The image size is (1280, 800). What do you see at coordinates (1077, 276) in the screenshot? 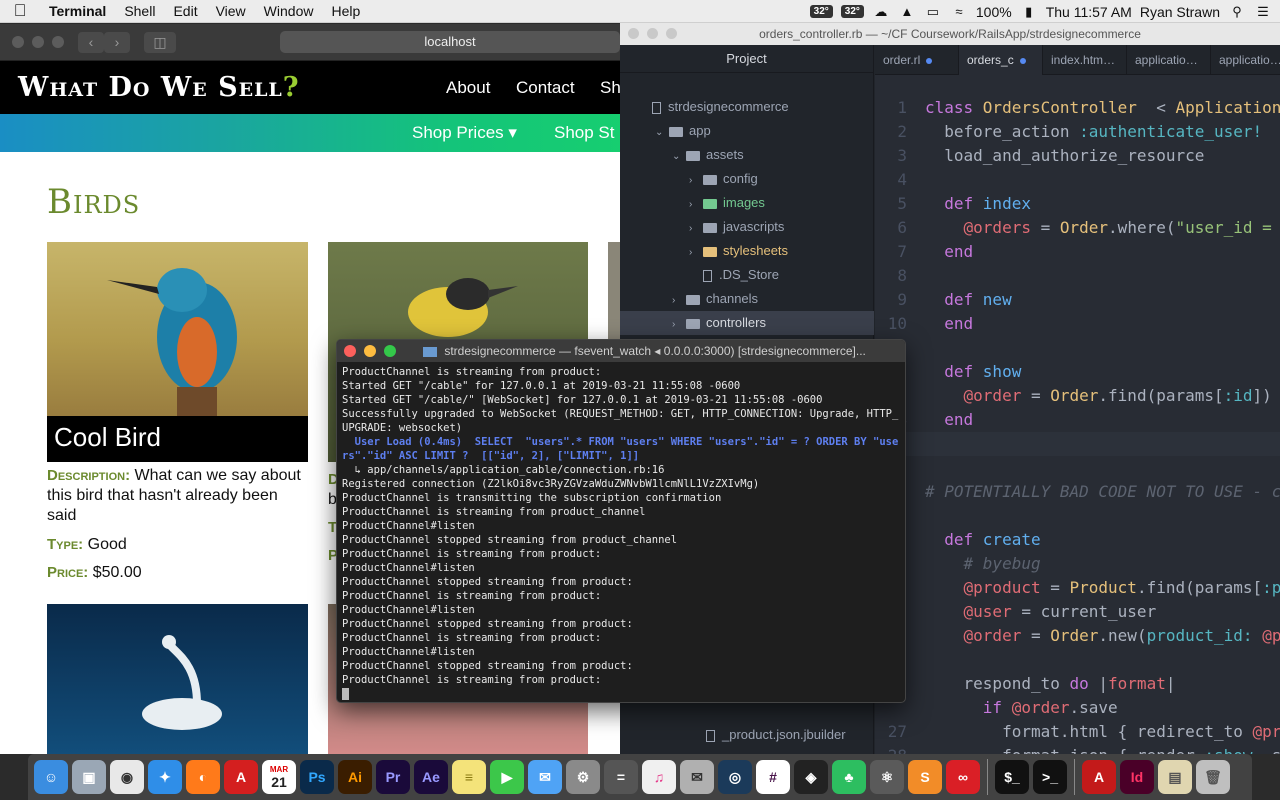
I see `code-line: 8` at bounding box center [1077, 276].